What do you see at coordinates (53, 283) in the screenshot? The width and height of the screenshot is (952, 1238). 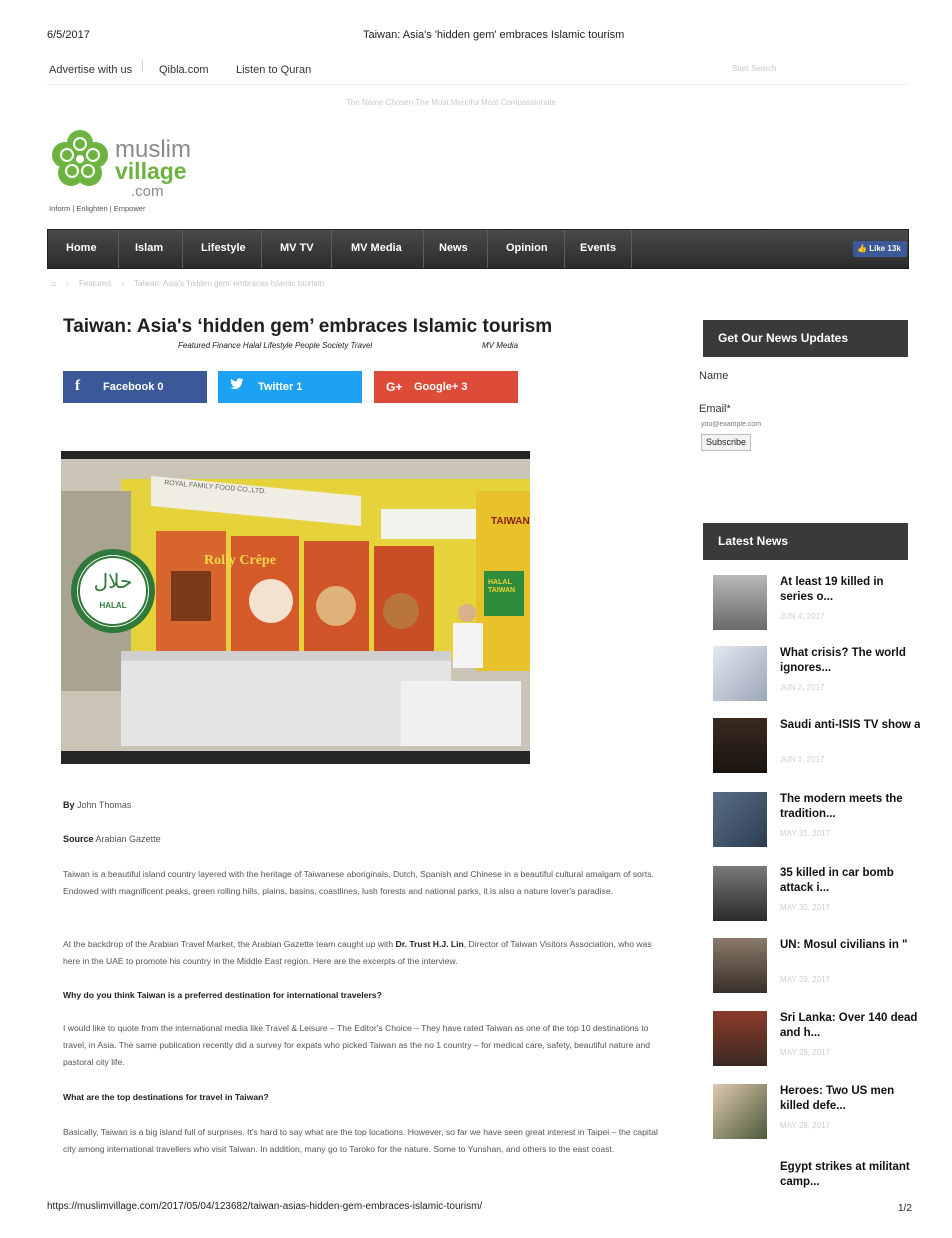 I see `home-icon: ⌂` at bounding box center [53, 283].